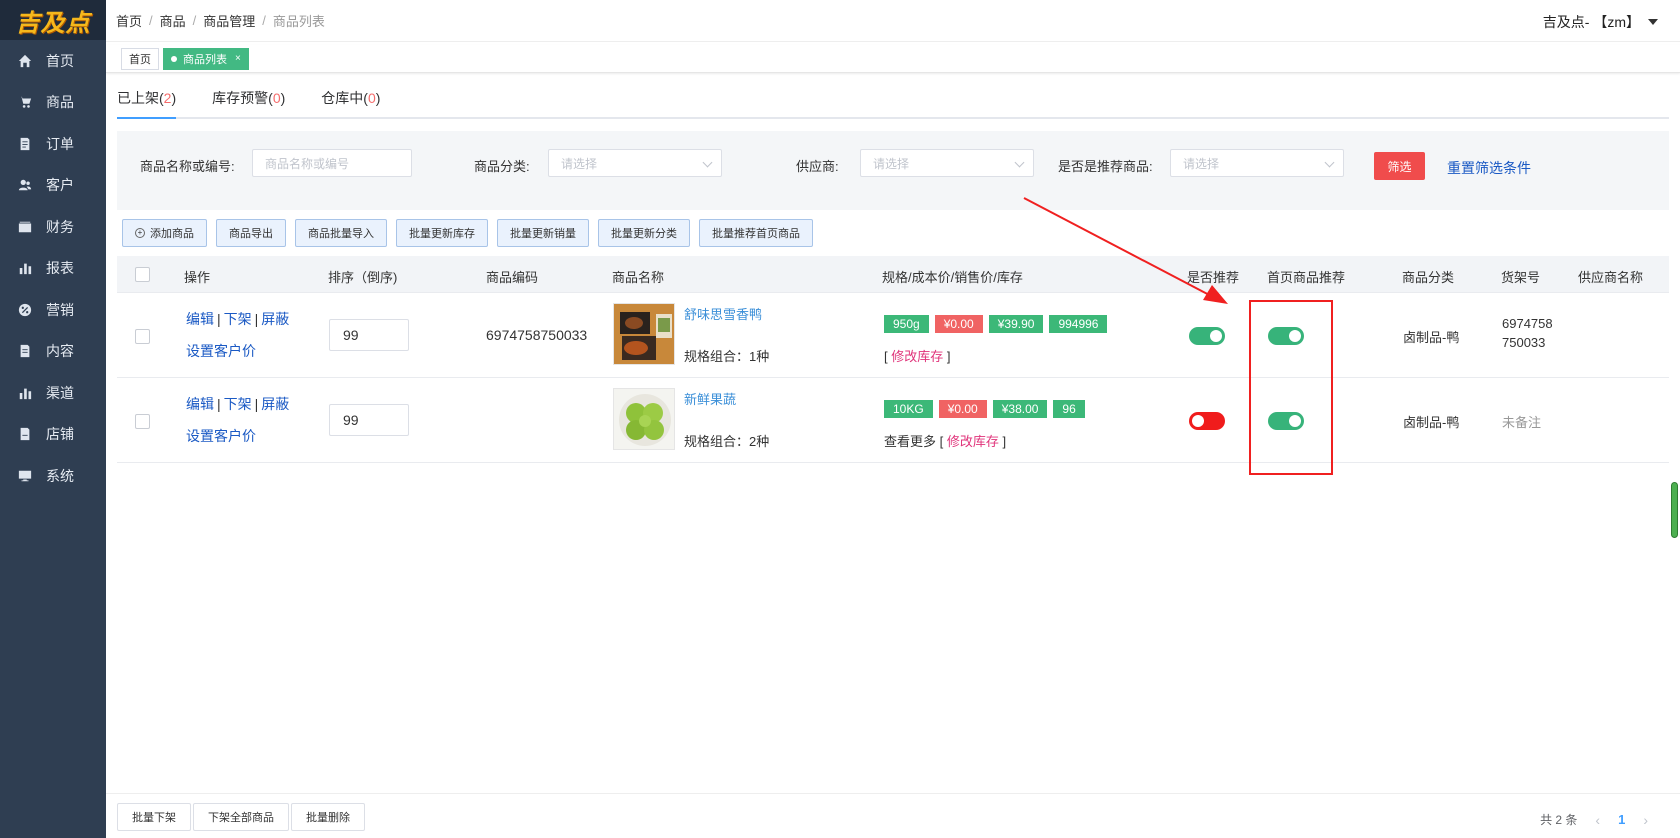 The width and height of the screenshot is (1680, 838). I want to click on product-category: 卤制品-鸭, so click(1431, 337).